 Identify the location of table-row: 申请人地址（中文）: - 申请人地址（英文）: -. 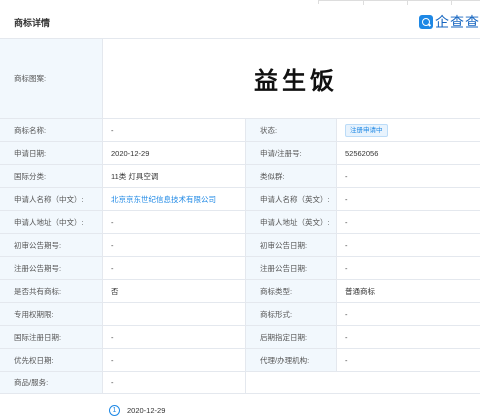
(240, 222).